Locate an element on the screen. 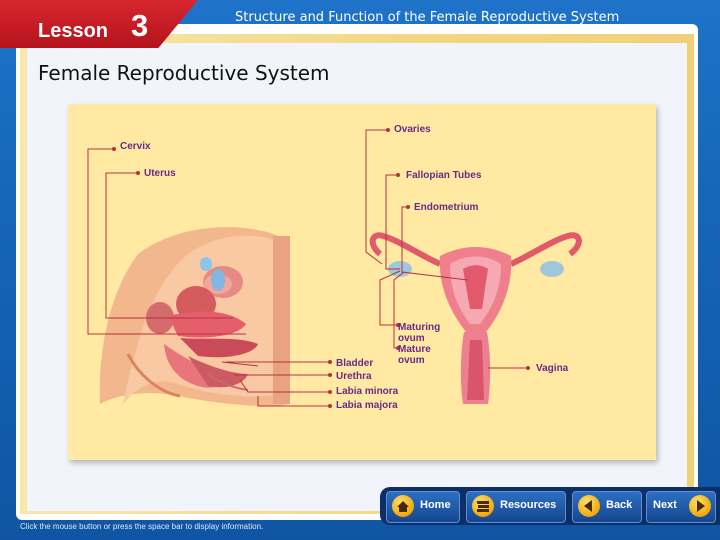 This screenshot has height=540, width=720. label-labia-minora: Labia minora is located at coordinates (367, 391).